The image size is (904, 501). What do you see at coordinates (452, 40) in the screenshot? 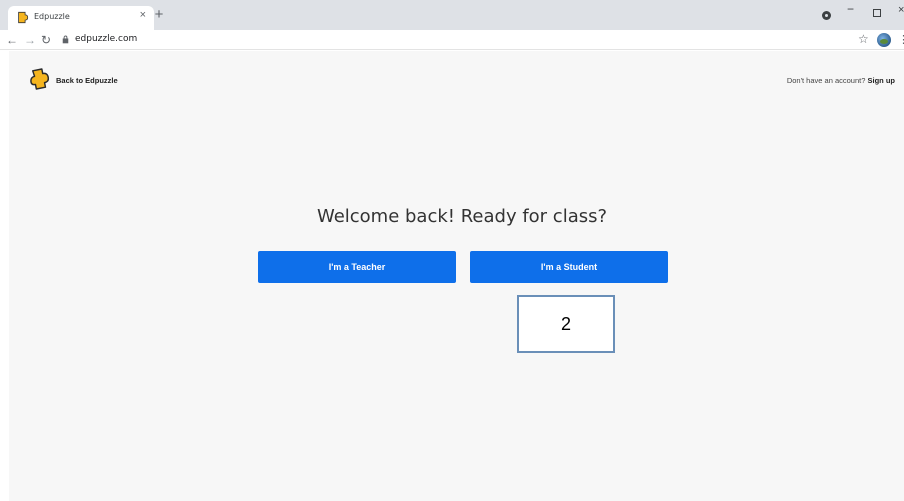
I see `browser-toolbar: ← → ↻ edpuzzle.com ☆ ⋮` at bounding box center [452, 40].